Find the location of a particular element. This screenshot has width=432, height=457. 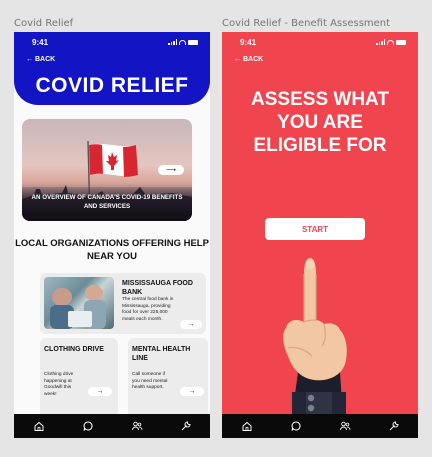

food-bank-image is located at coordinates (79, 303).